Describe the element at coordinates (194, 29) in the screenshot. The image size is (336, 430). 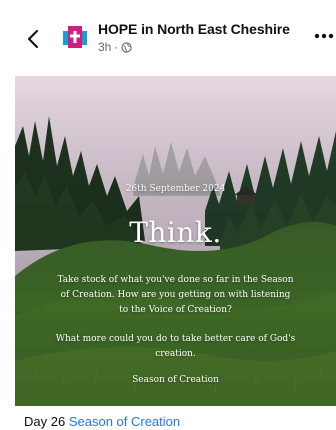
I see `page-name: HOPE in North East Cheshire` at that location.